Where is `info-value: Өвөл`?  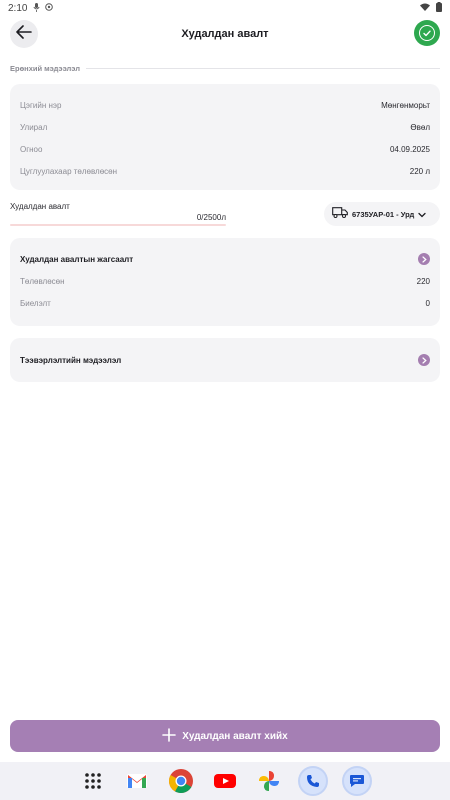
info-value: Өвөл is located at coordinates (420, 127).